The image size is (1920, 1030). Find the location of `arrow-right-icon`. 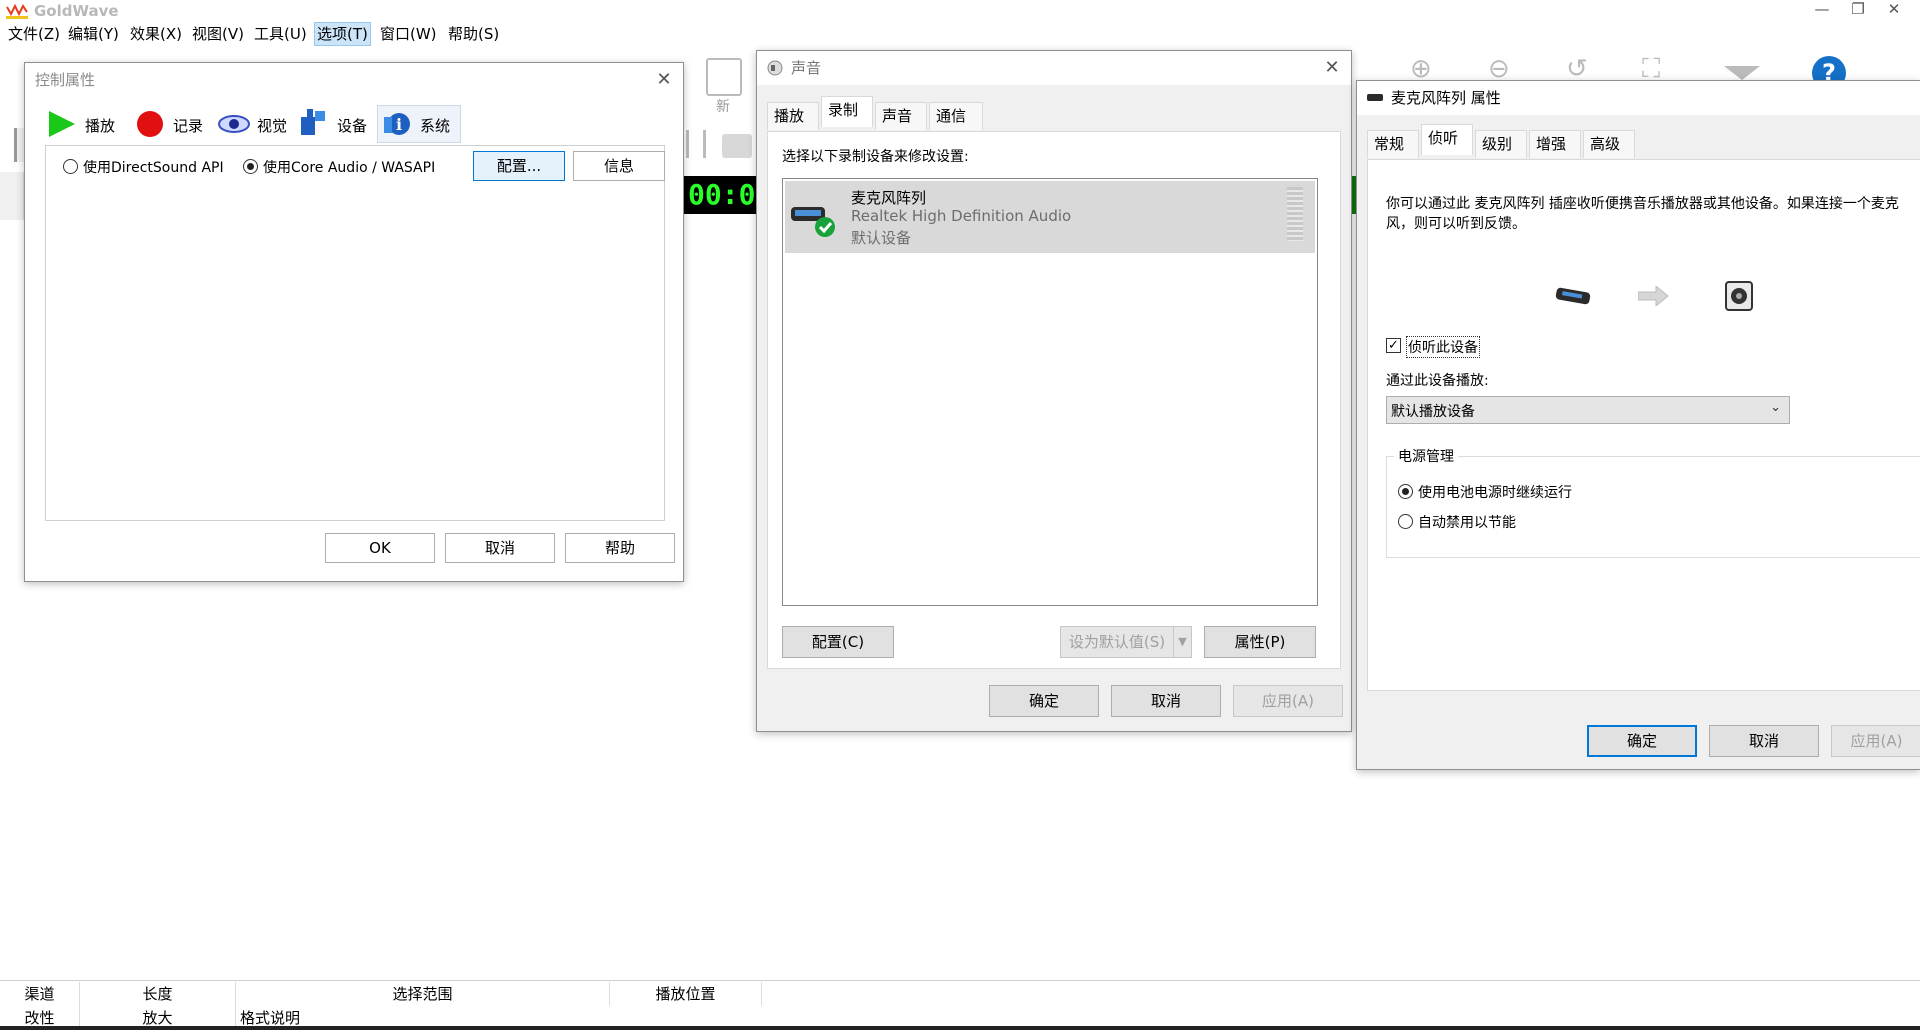

arrow-right-icon is located at coordinates (1653, 296).